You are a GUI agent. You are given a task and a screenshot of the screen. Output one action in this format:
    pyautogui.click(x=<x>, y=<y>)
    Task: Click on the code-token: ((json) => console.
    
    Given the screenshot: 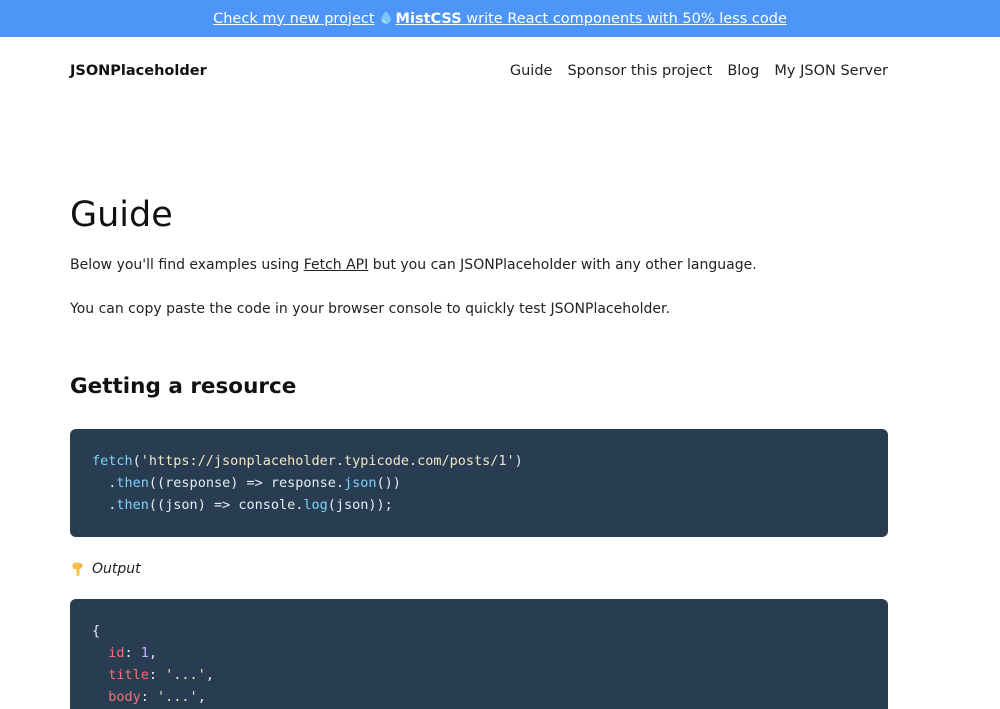 What is the action you would take?
    pyautogui.click(x=226, y=505)
    